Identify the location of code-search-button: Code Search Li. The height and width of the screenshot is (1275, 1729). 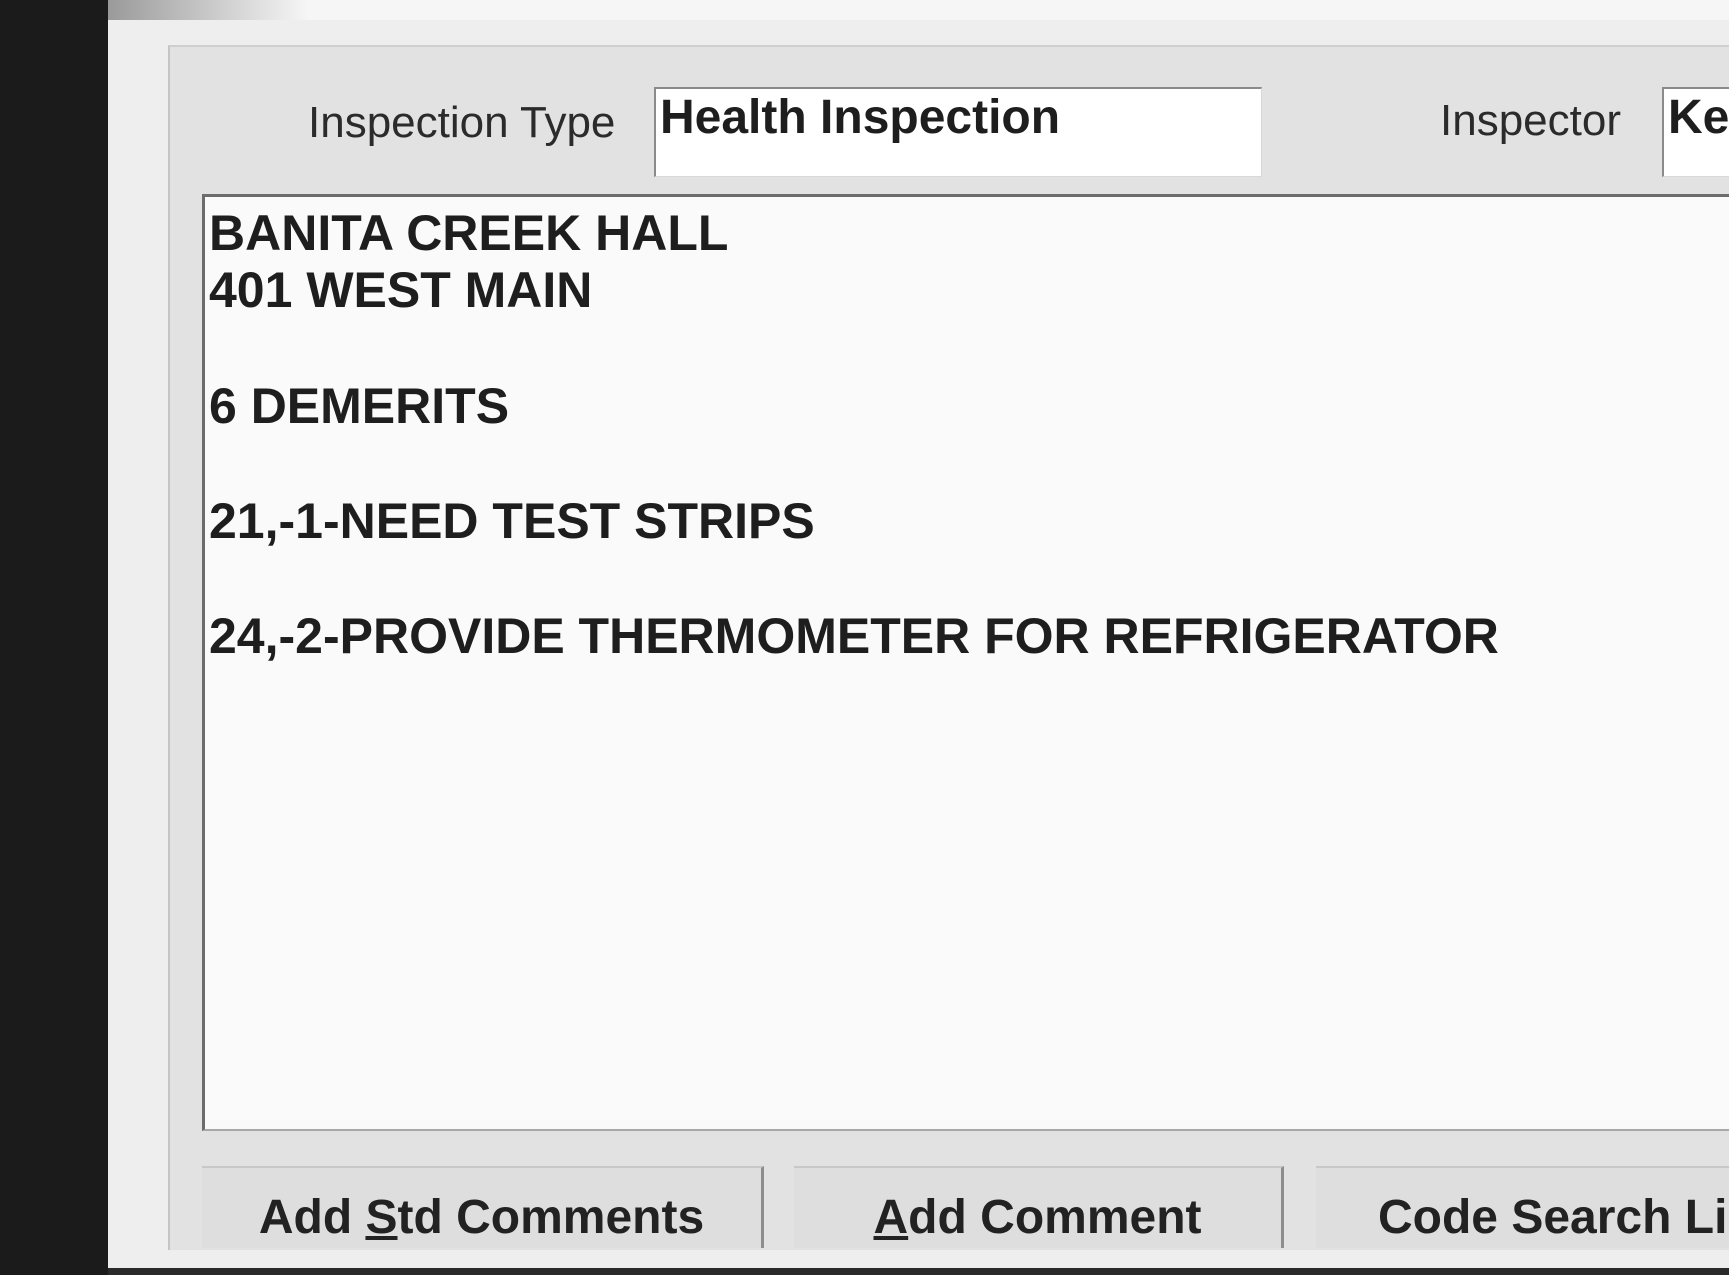
(1522, 1207).